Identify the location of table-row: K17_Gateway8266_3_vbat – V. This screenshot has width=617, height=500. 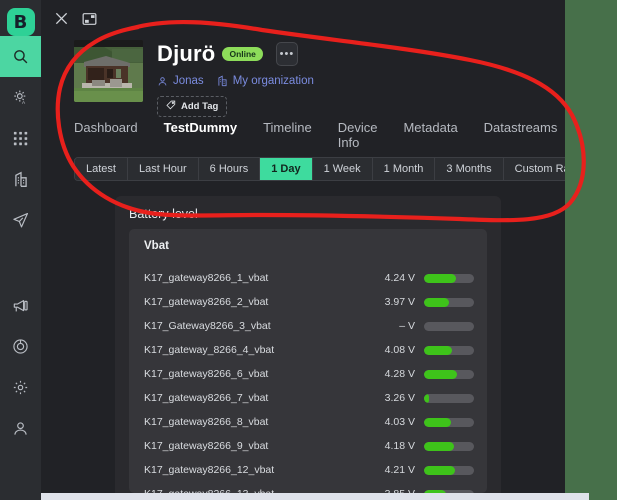
(308, 326).